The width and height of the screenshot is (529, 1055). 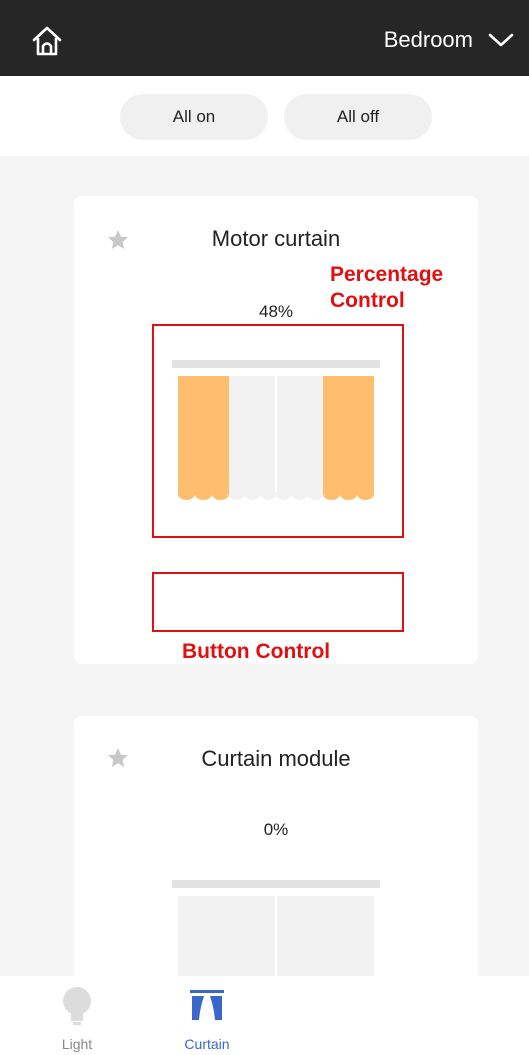 I want to click on all-on-button: All on, so click(x=194, y=117).